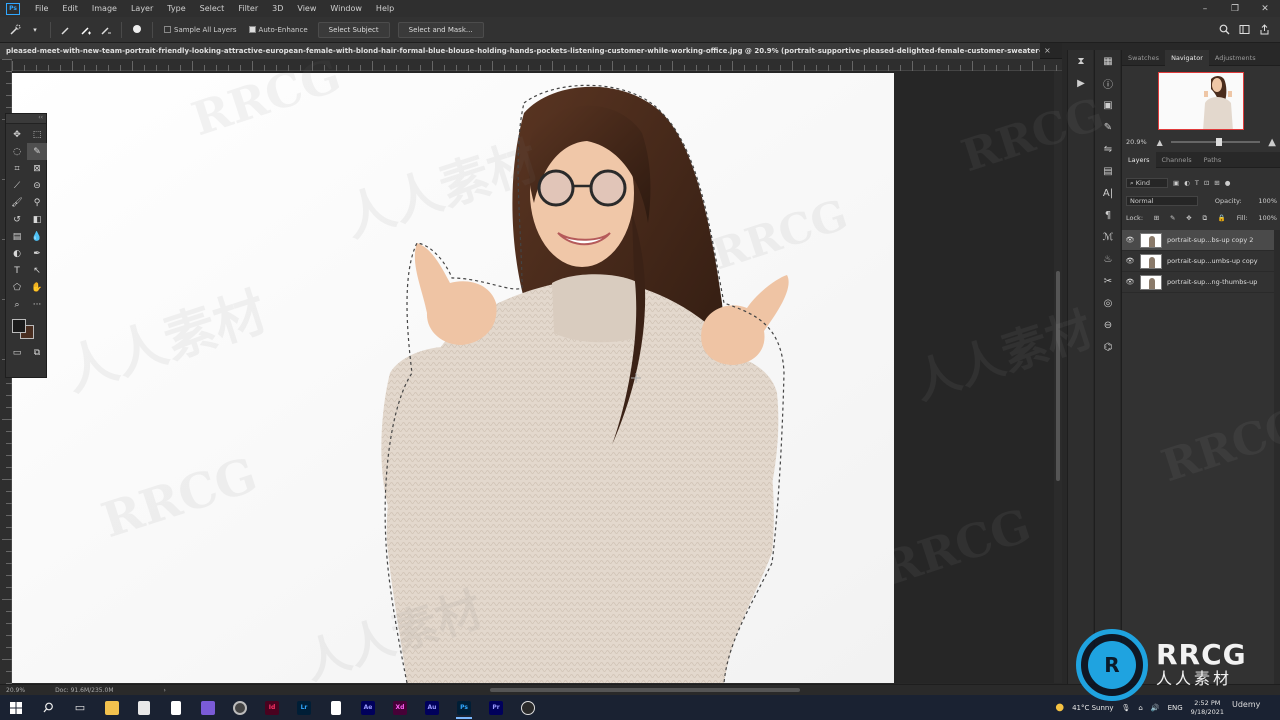 This screenshot has width=1280, height=720. I want to click on sample-all-layers-checkbox: Sample All Layers, so click(200, 30).